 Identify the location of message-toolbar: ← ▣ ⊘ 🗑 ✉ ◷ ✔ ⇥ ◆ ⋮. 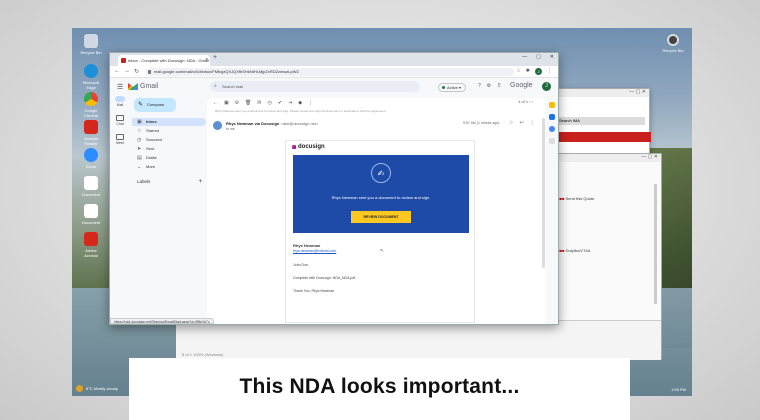
(377, 103).